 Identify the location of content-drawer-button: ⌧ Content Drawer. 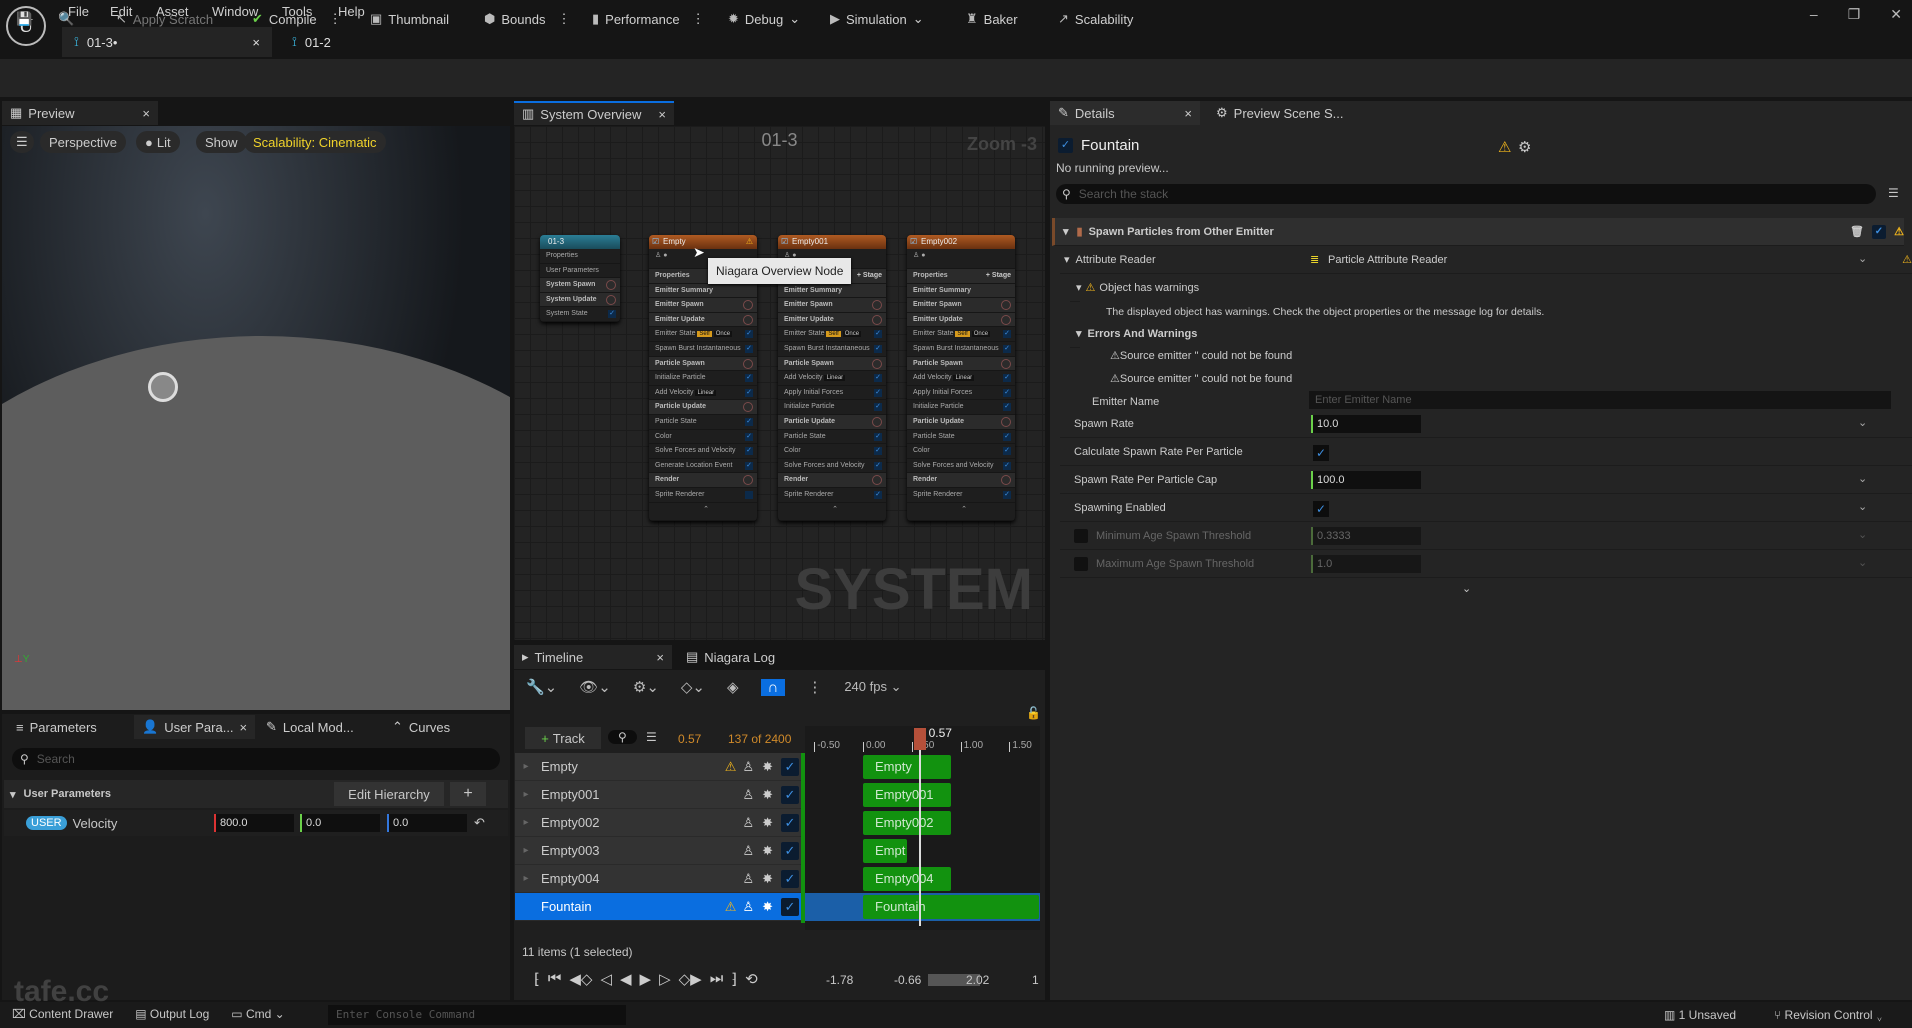
(62, 1014).